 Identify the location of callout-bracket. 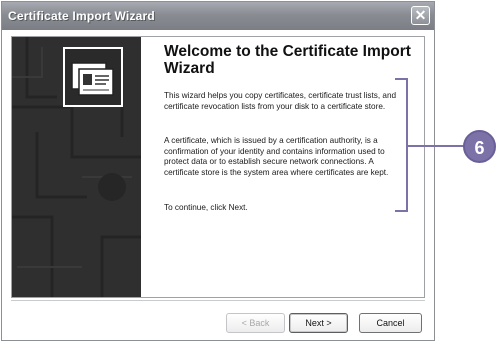
(401, 145).